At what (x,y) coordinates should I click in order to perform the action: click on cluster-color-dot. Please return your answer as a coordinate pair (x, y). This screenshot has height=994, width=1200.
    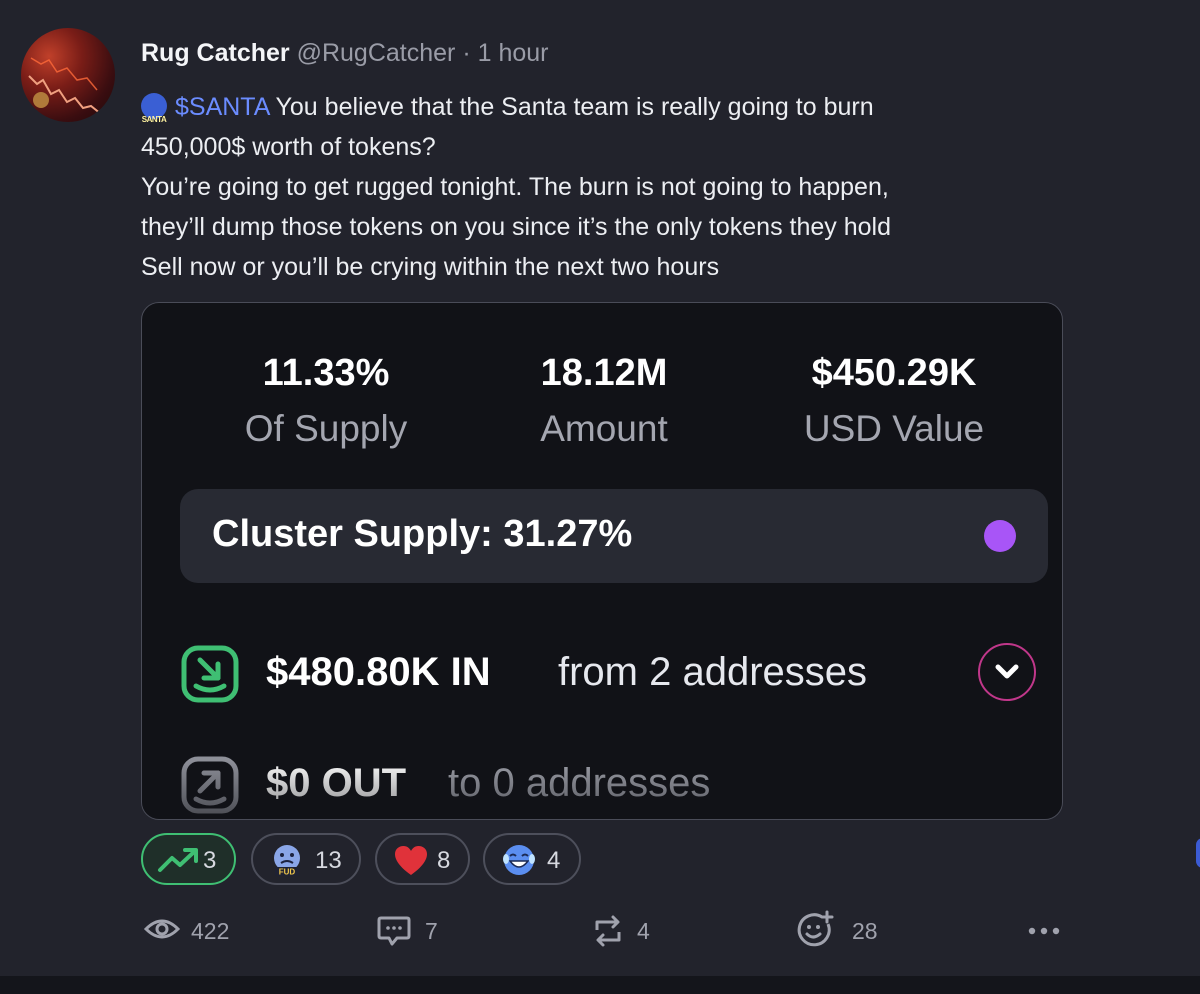
    Looking at the image, I should click on (1000, 536).